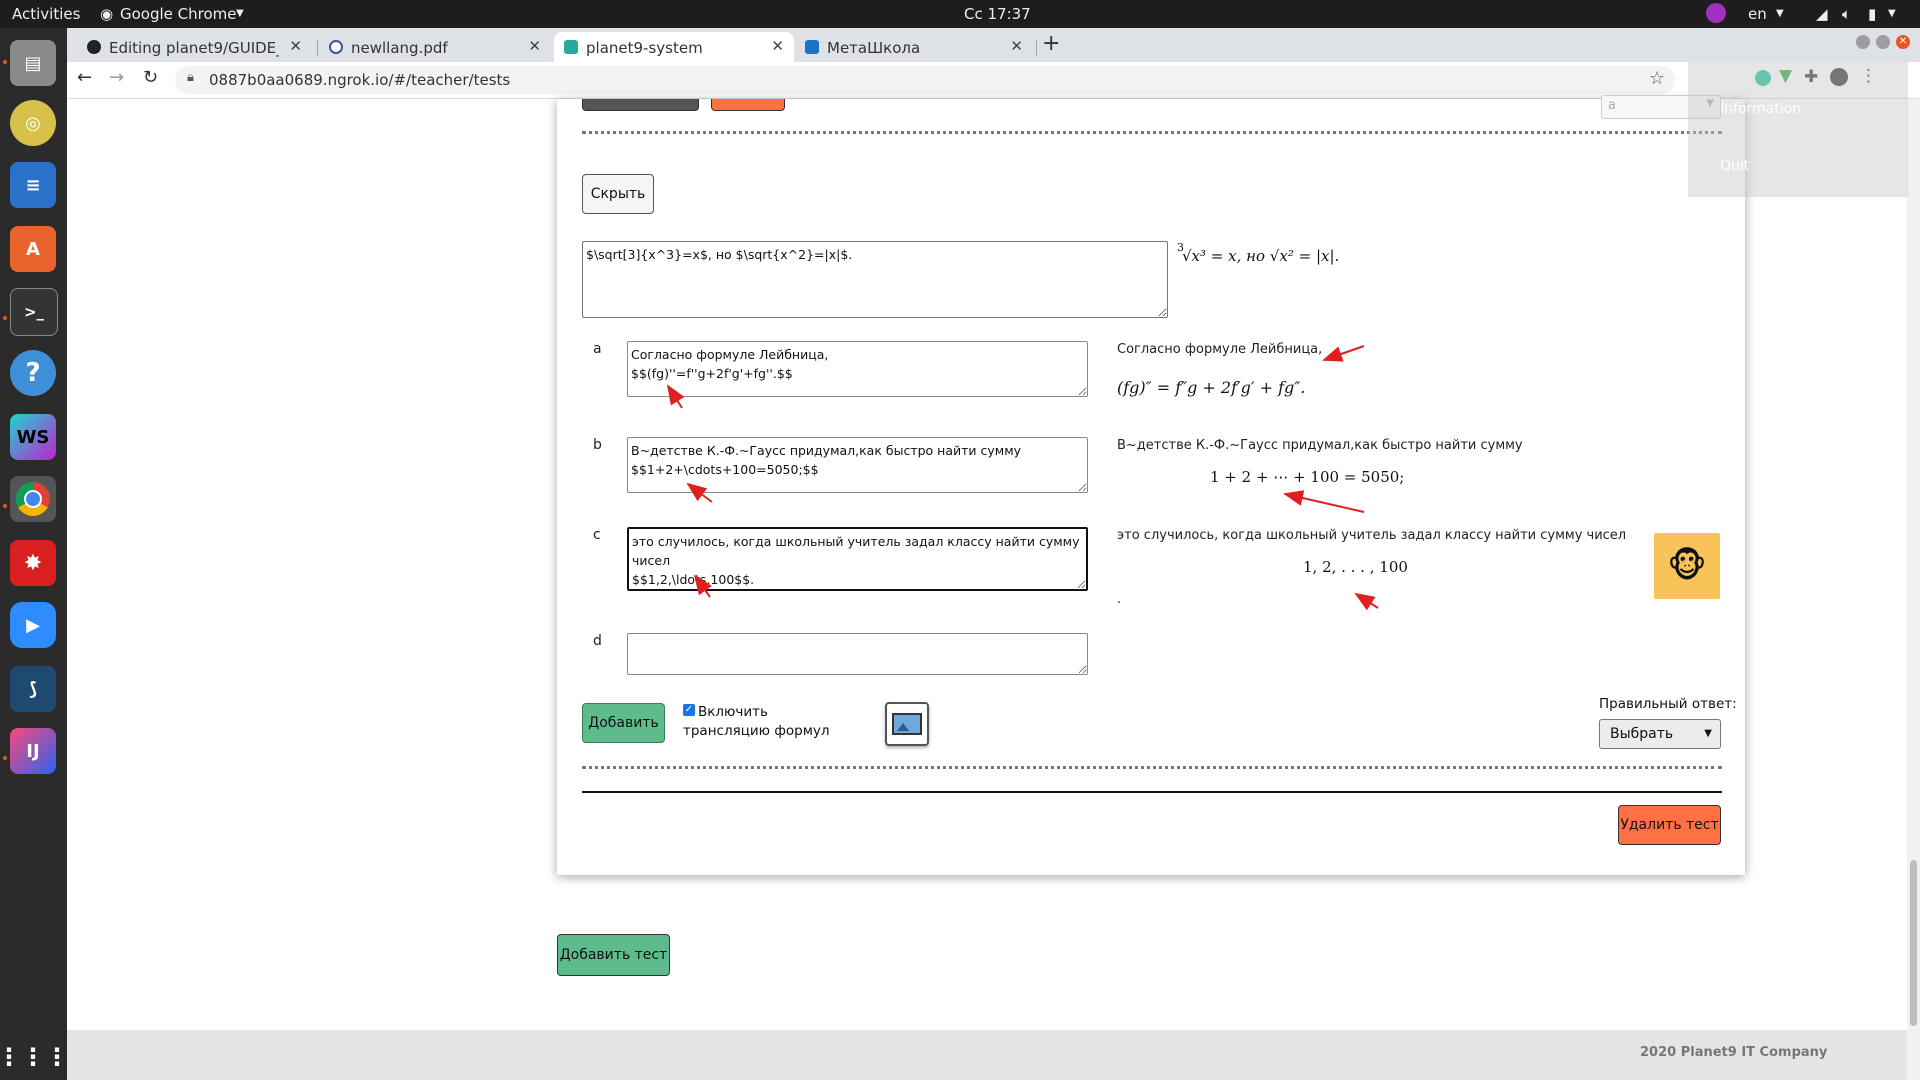 The width and height of the screenshot is (1920, 1080). What do you see at coordinates (1642, 734) in the screenshot?
I see `correct-answer-select-value: Выбрать` at bounding box center [1642, 734].